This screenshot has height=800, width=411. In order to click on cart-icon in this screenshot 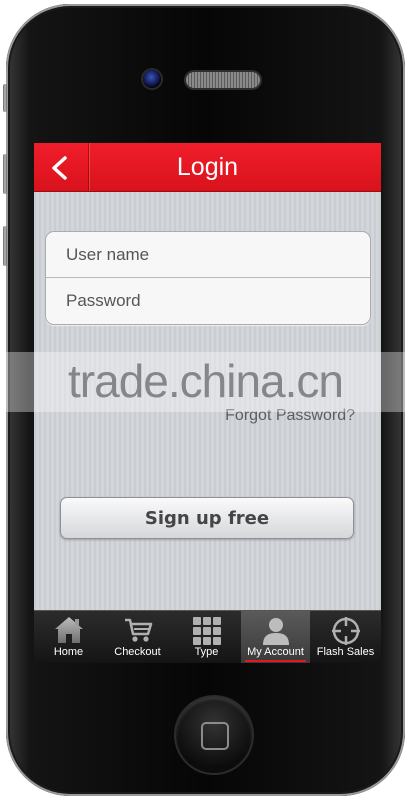, I will do `click(138, 630)`.